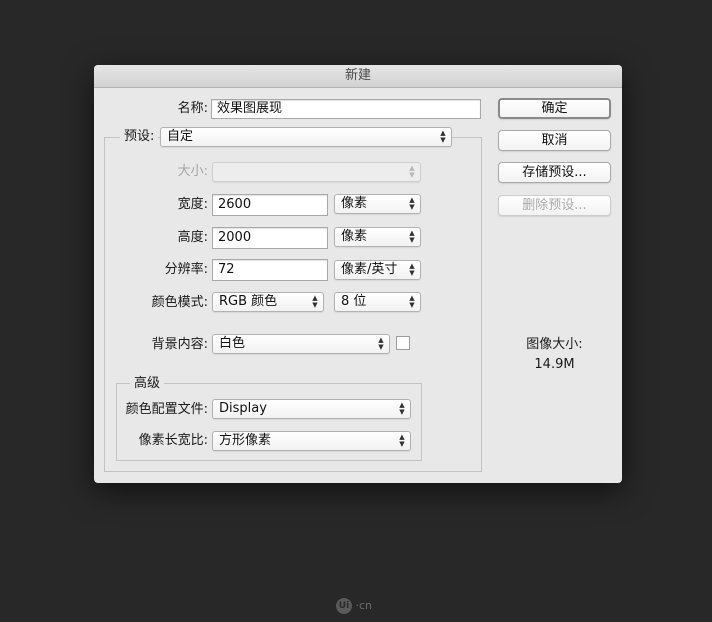 The height and width of the screenshot is (622, 712). Describe the element at coordinates (192, 204) in the screenshot. I see `width-label: 宽度:` at that location.